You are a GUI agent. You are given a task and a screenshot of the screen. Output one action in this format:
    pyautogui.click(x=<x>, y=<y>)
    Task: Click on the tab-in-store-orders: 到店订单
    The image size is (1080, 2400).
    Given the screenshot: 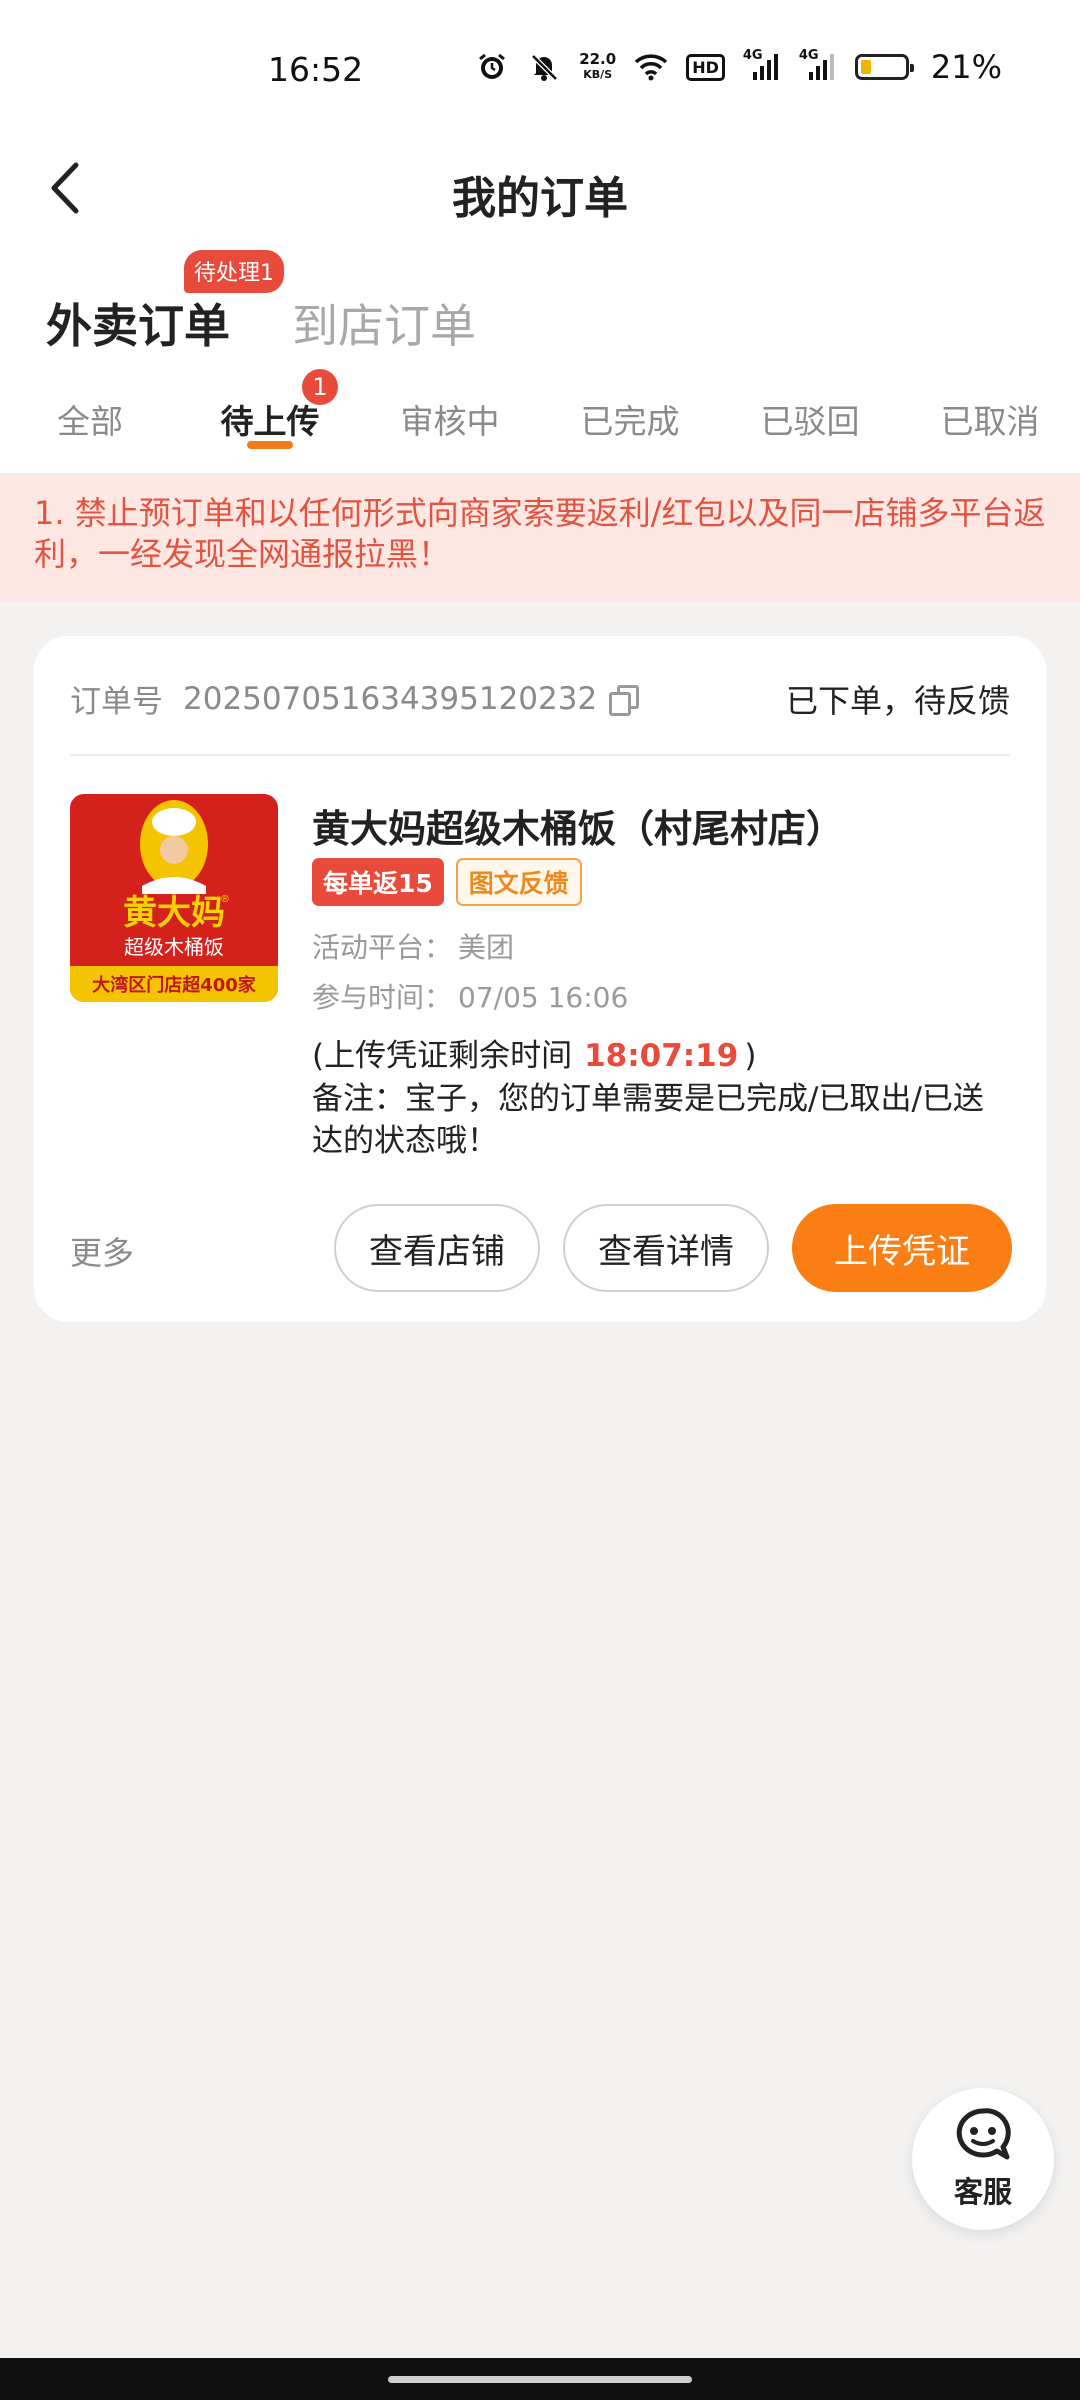 What is the action you would take?
    pyautogui.click(x=384, y=323)
    